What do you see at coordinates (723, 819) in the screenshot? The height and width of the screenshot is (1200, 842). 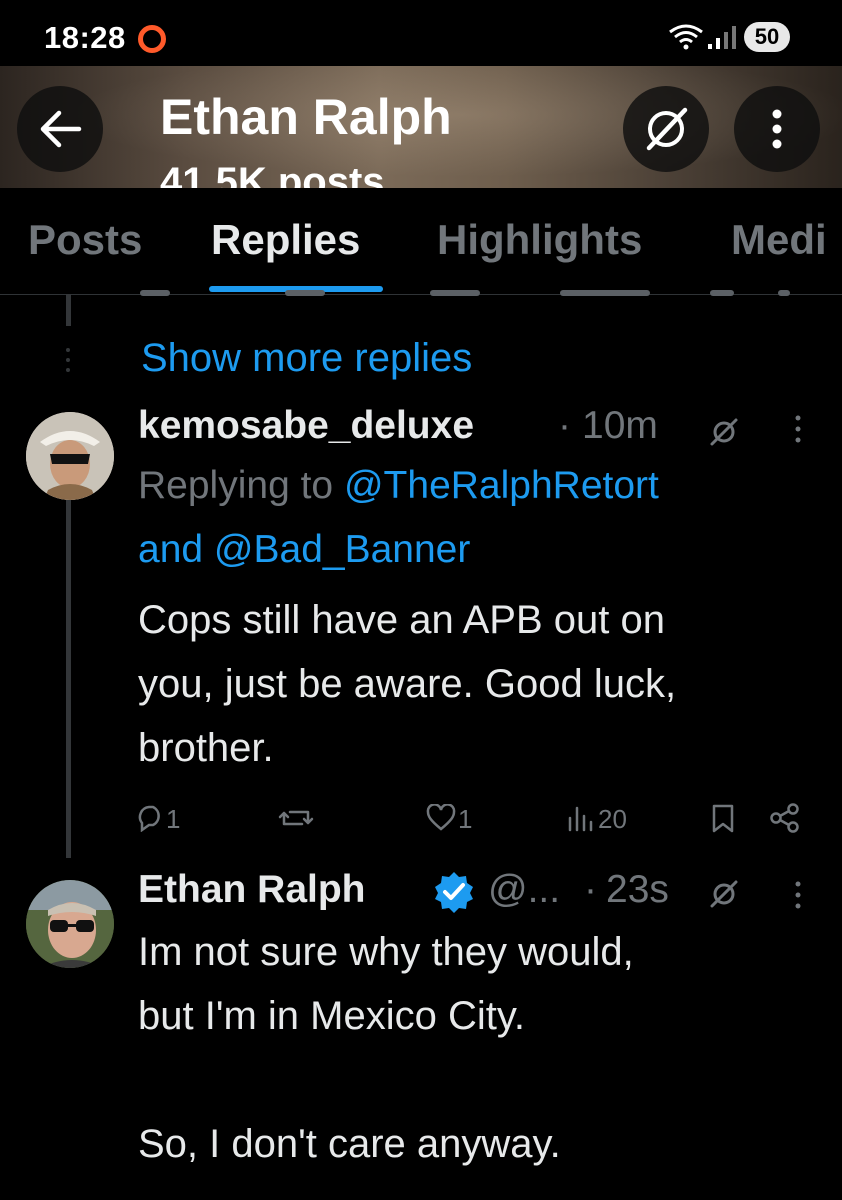 I see `bookmark-icon` at bounding box center [723, 819].